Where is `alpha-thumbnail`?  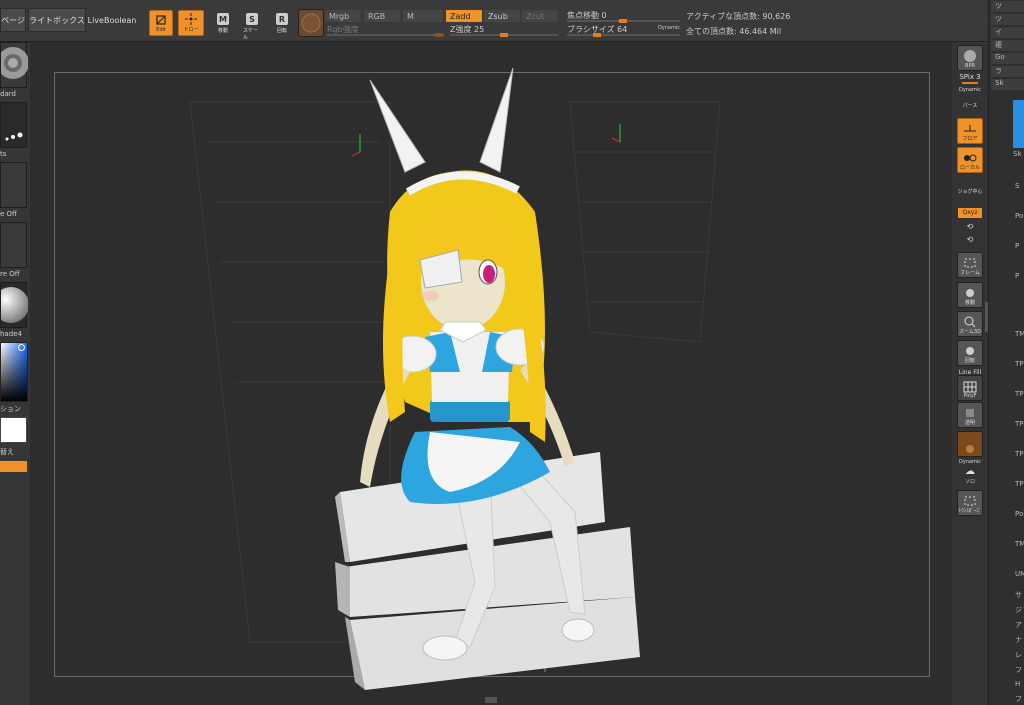
alpha-thumbnail is located at coordinates (13, 185).